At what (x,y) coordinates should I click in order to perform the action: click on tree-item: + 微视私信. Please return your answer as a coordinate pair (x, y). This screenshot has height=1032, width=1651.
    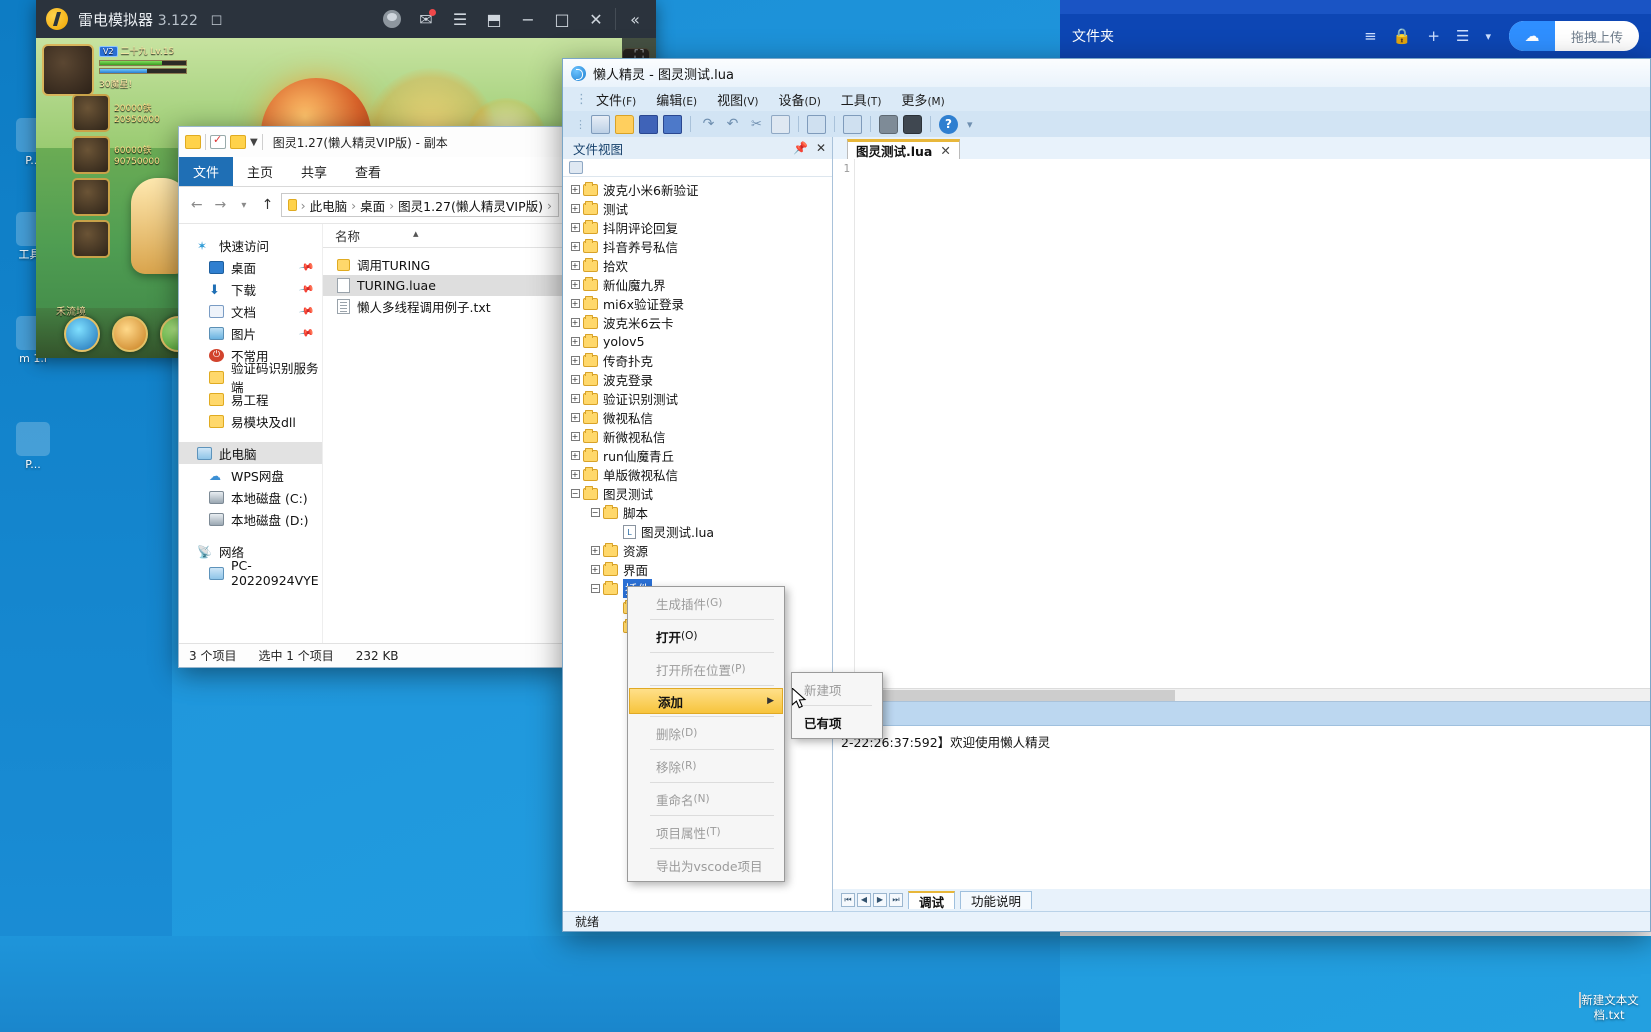
    Looking at the image, I should click on (697, 417).